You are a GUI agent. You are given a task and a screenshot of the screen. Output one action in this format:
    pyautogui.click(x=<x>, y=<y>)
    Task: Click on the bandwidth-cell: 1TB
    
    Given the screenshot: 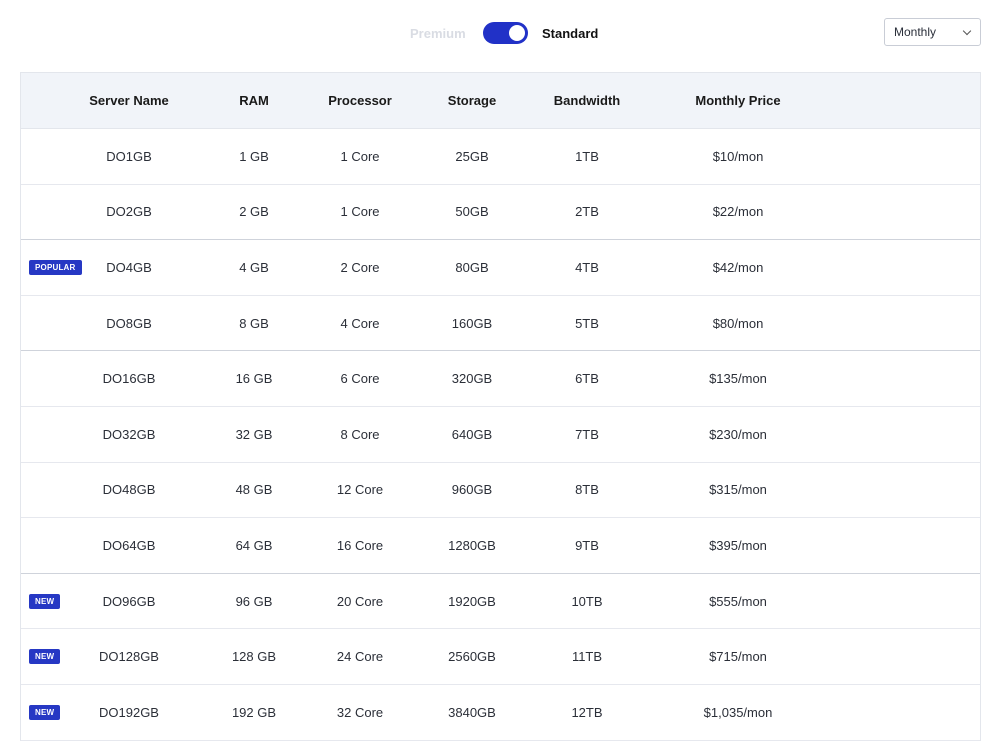 What is the action you would take?
    pyautogui.click(x=587, y=156)
    